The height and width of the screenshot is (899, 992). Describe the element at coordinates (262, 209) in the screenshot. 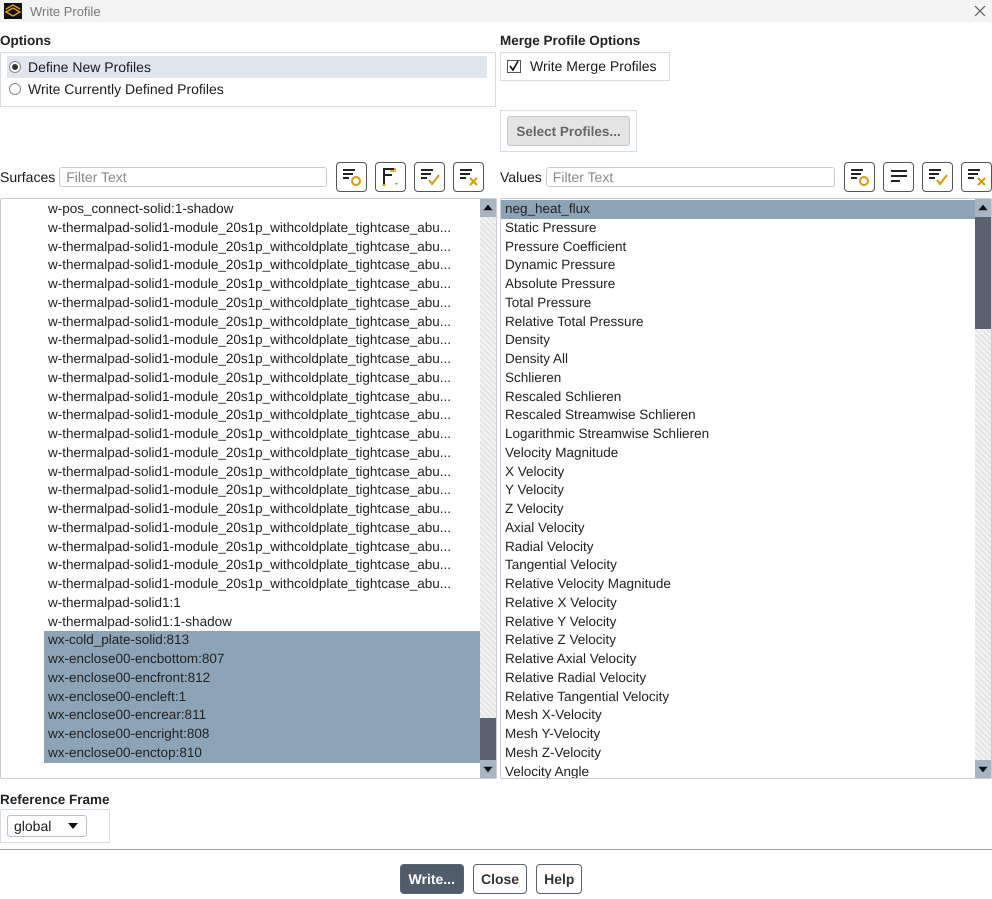

I see `list-item: w-pos_connect-solid:1-shadow` at that location.